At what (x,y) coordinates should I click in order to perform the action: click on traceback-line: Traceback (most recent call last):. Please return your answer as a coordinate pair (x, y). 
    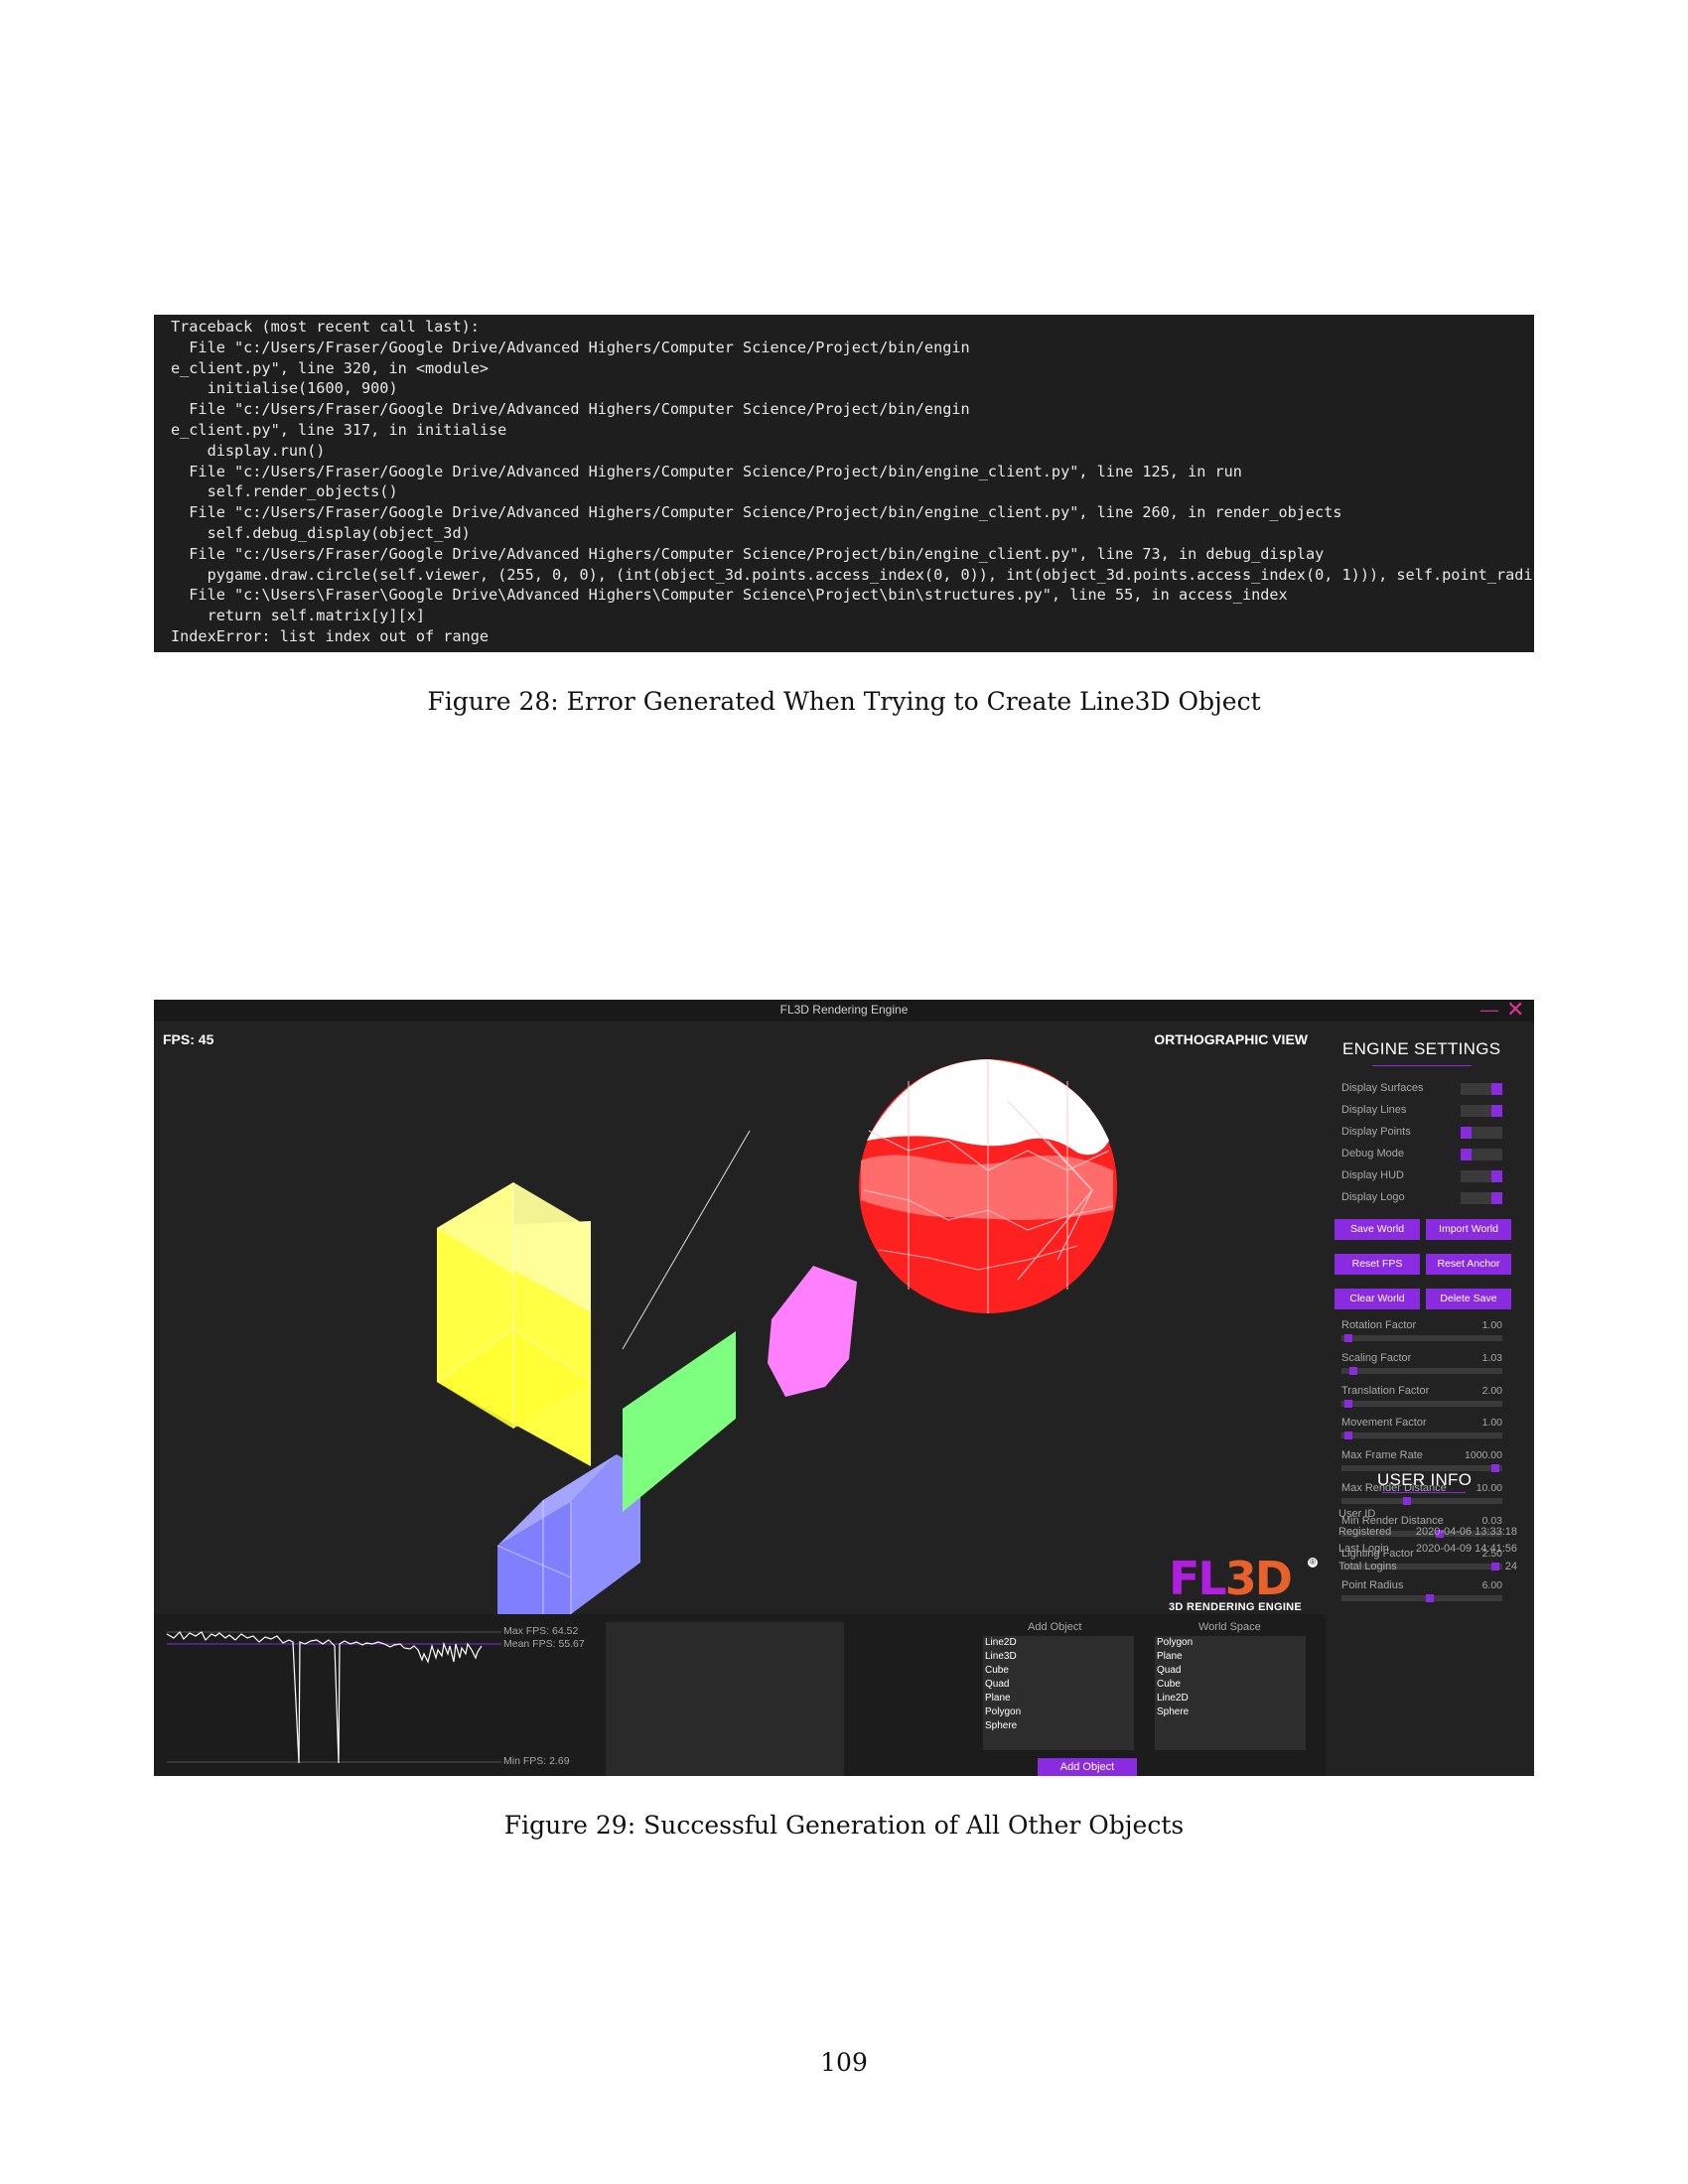
    Looking at the image, I should click on (325, 327).